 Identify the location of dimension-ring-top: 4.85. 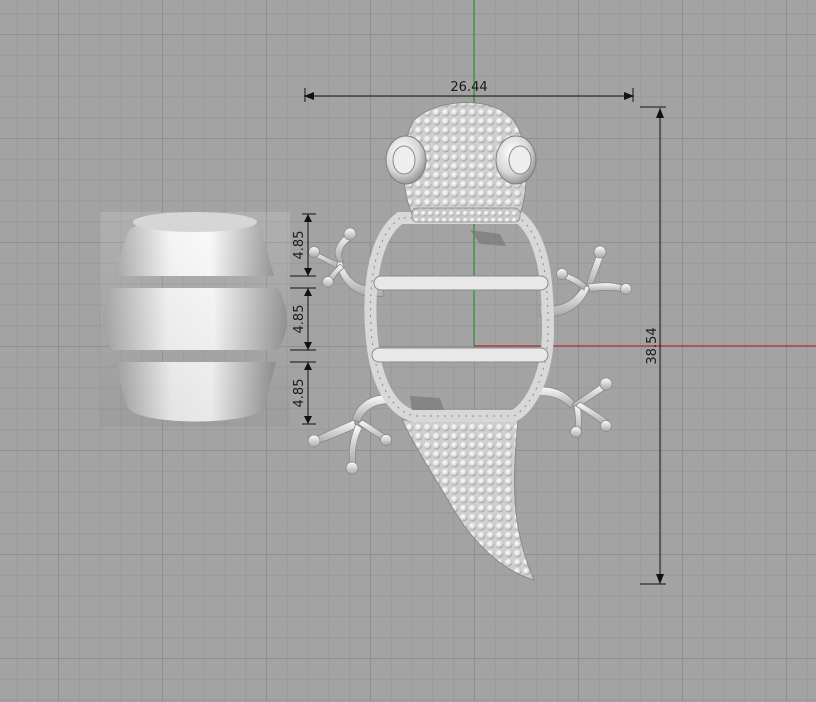
(303, 245).